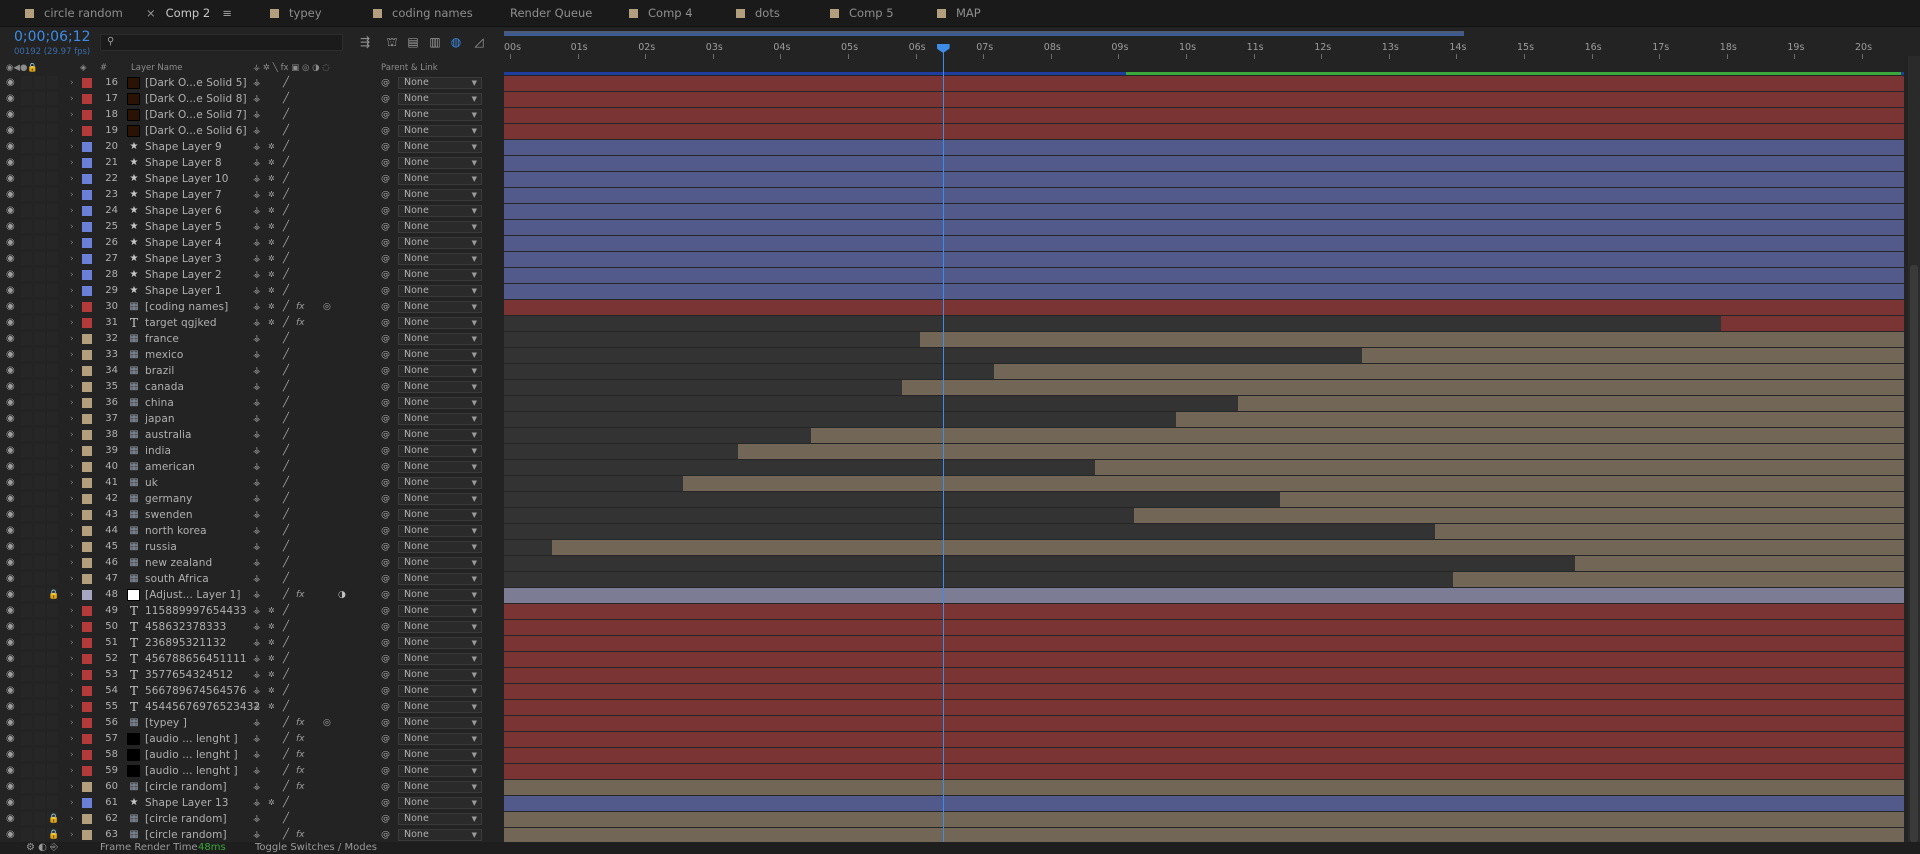 Image resolution: width=1920 pixels, height=854 pixels. Describe the element at coordinates (193, 595) in the screenshot. I see `layer-name: [Adjust... Layer 1]` at that location.